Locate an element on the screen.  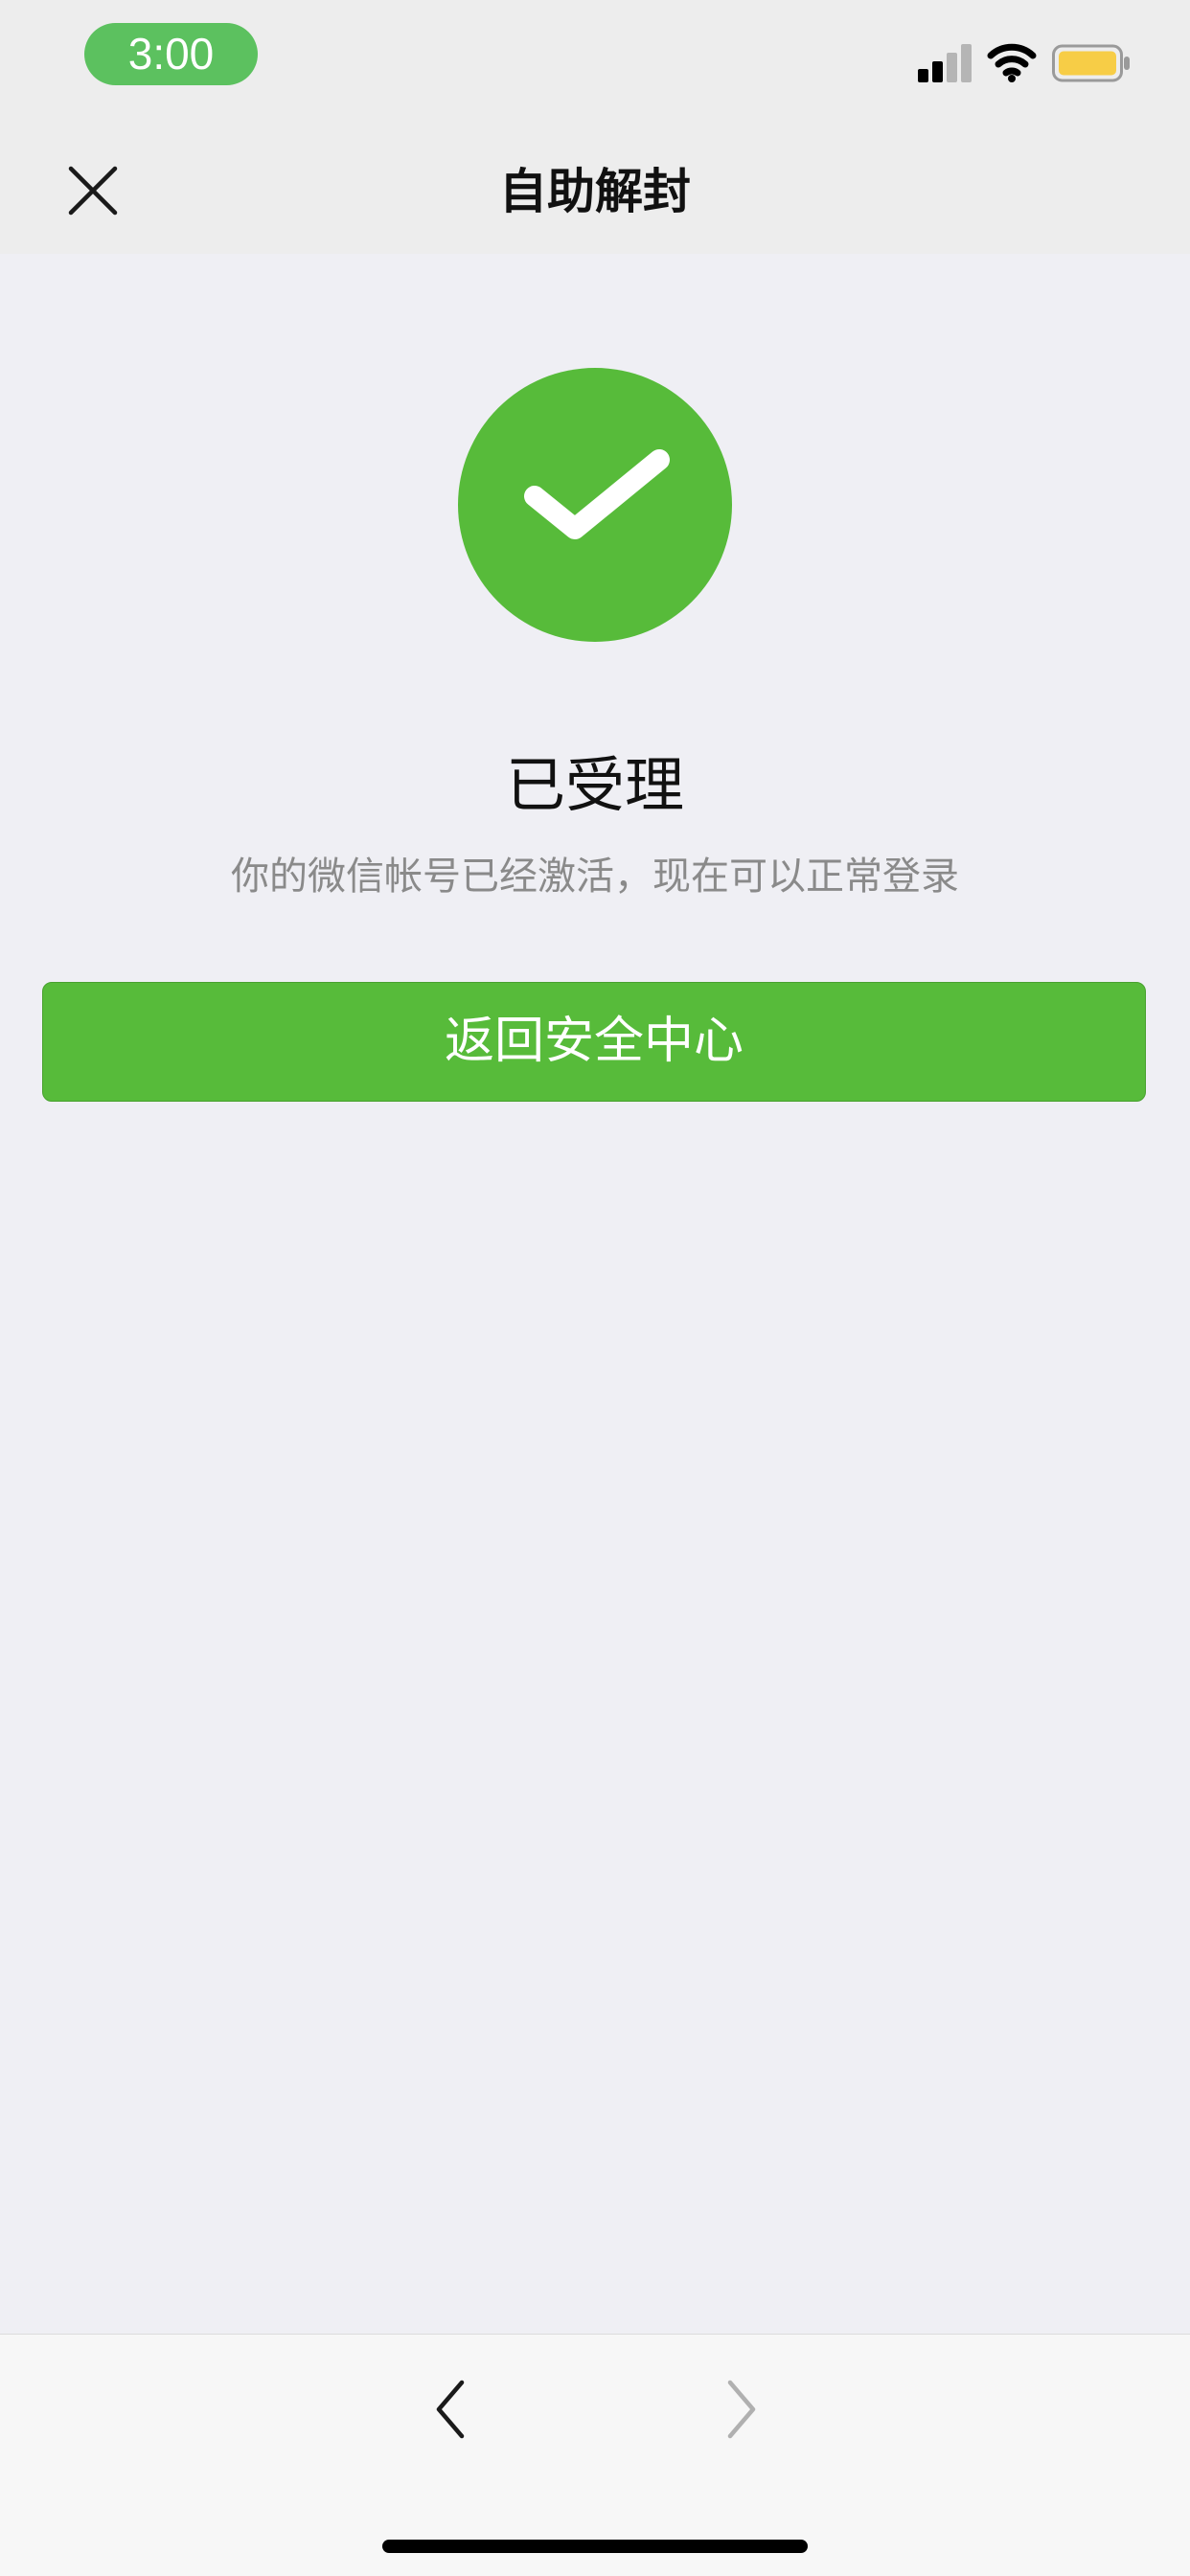
status-bar: 3:00 is located at coordinates (595, 72).